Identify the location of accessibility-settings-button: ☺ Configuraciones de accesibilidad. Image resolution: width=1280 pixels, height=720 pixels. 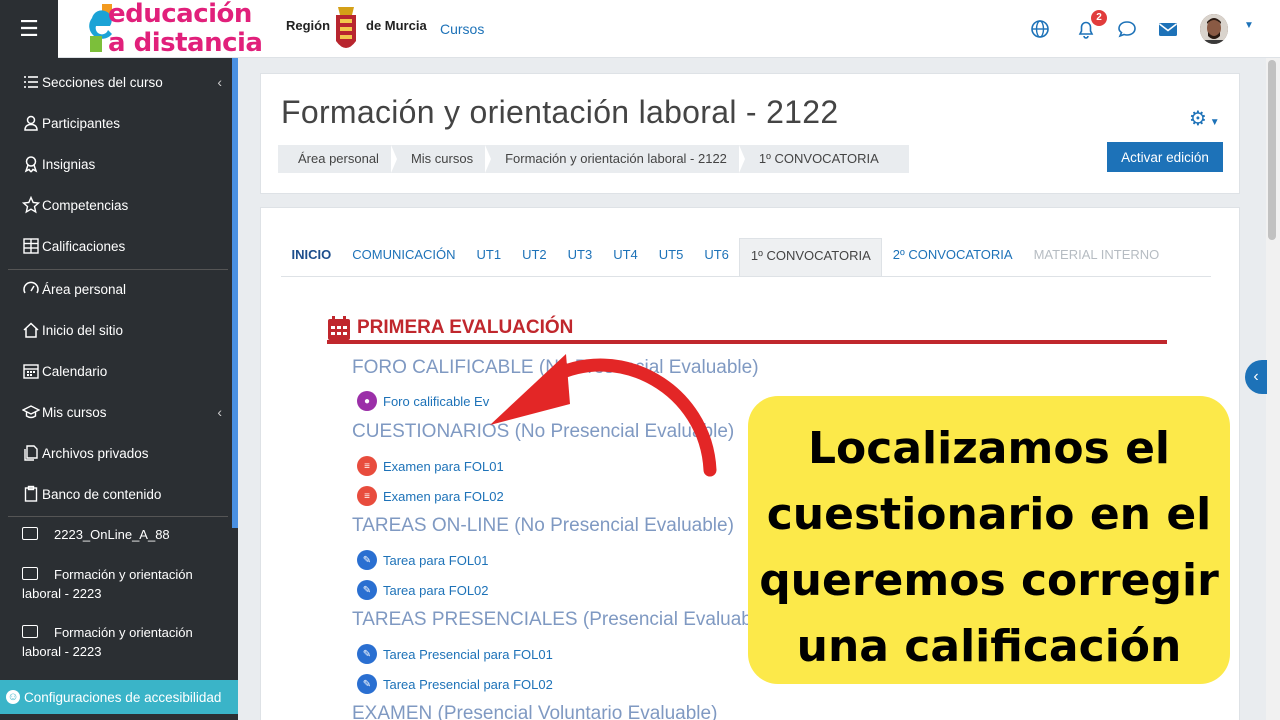
(119, 697).